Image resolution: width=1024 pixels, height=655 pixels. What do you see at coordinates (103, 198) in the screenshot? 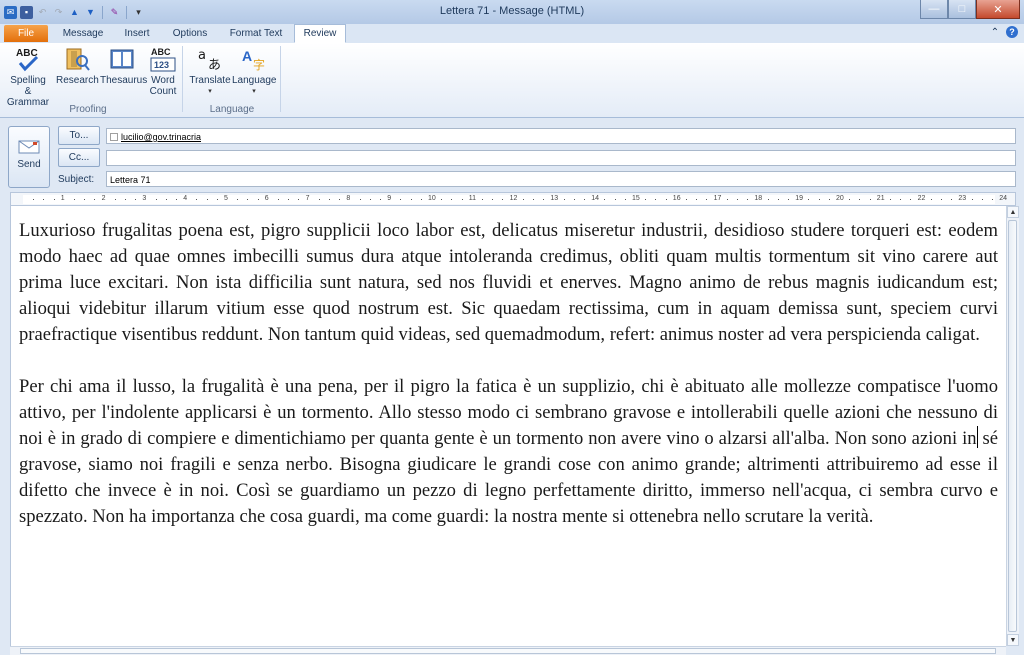
I see `ruler-tick-2: 2` at bounding box center [103, 198].